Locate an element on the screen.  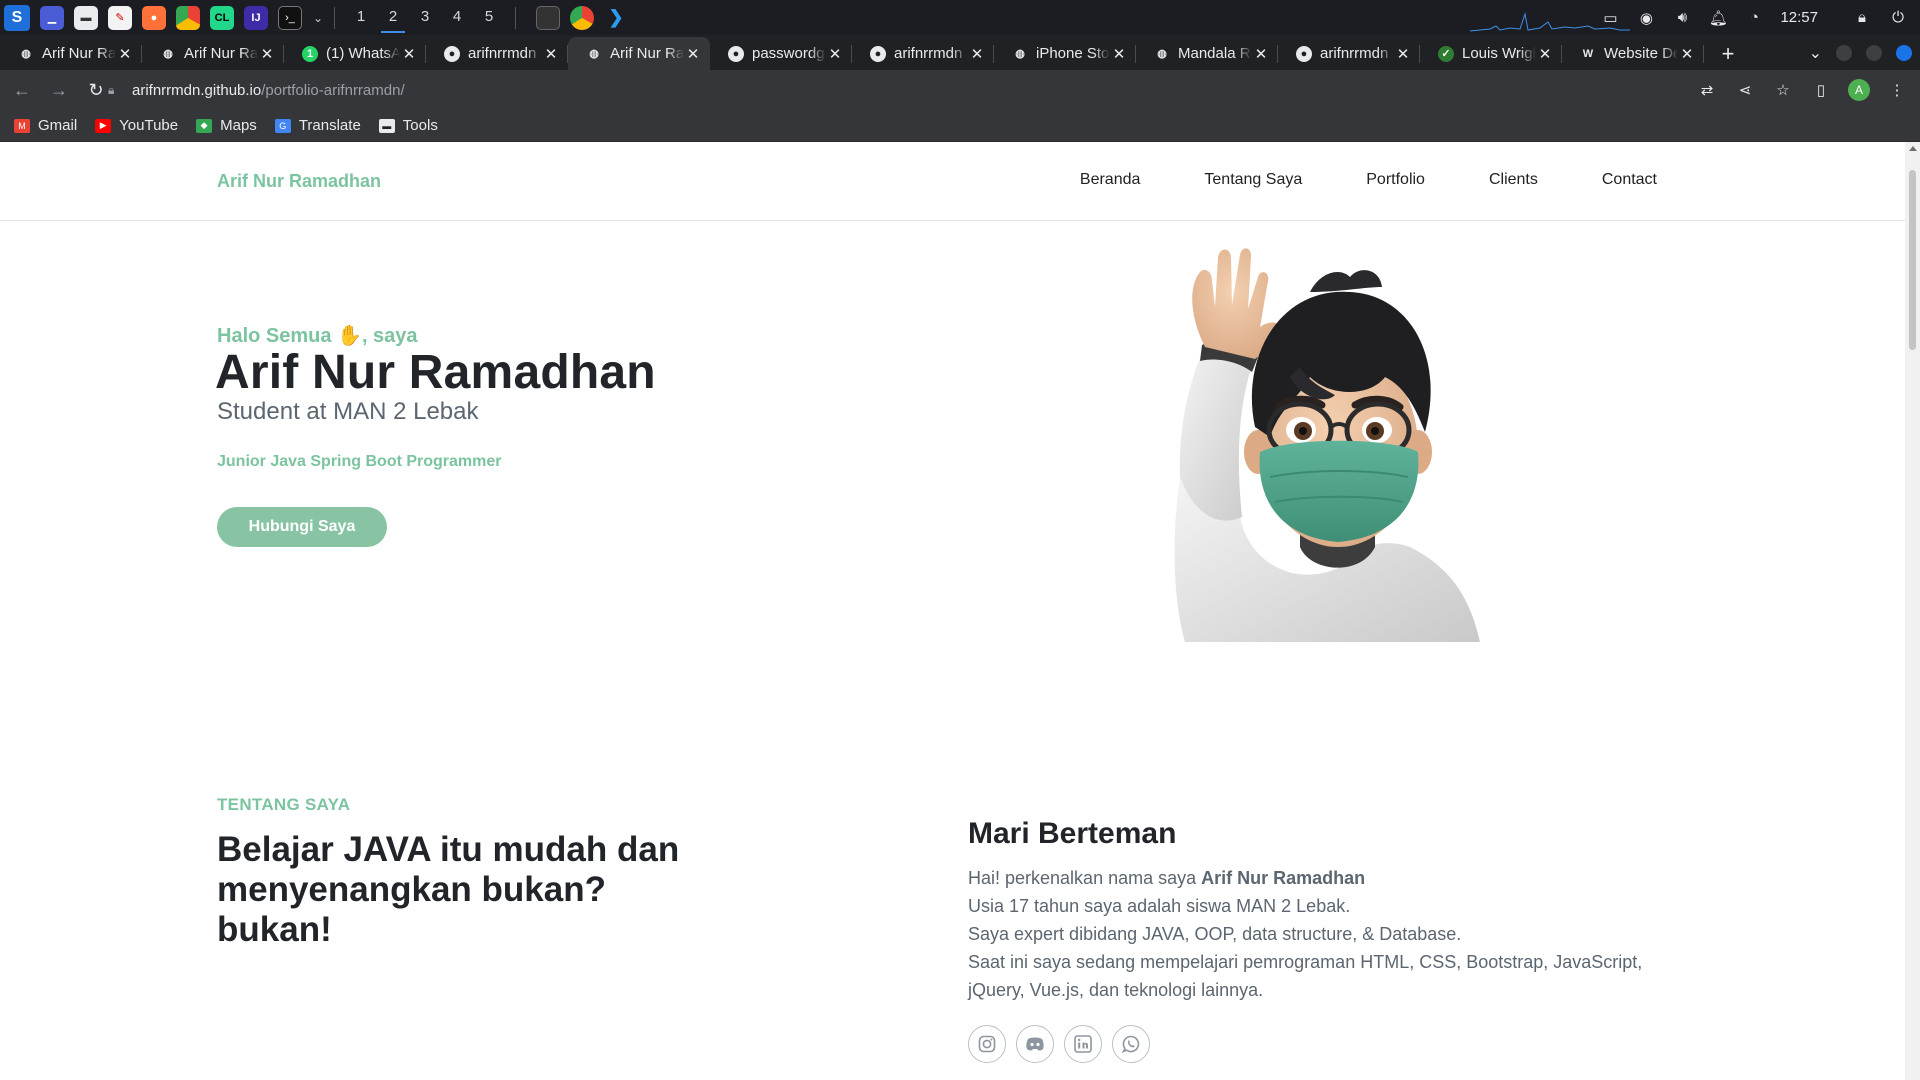
new-tab-button: + is located at coordinates (1728, 53).